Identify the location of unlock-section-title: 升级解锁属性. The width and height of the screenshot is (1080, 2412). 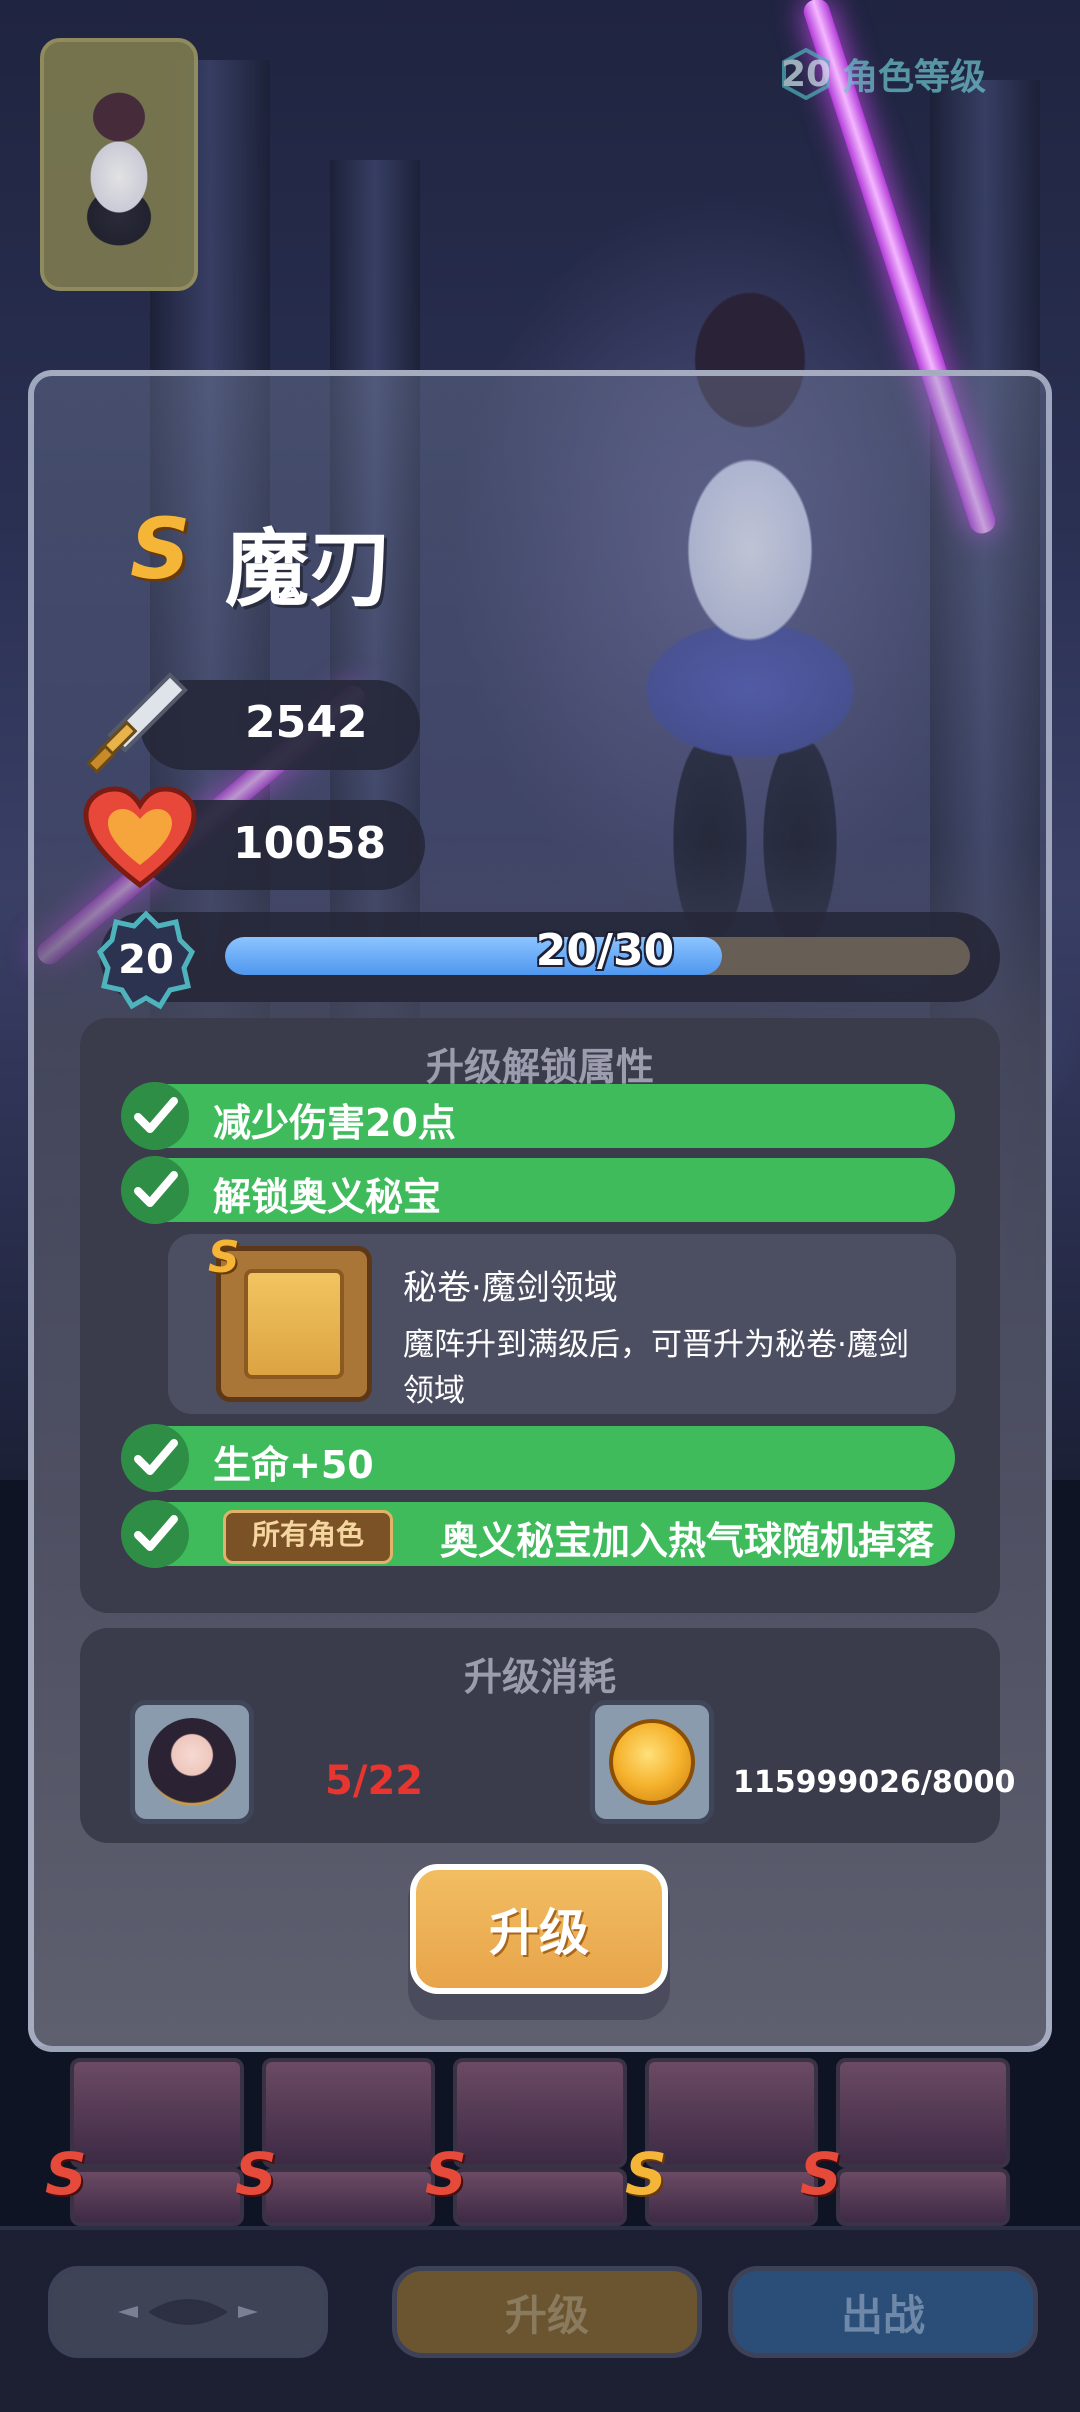
(539, 1067).